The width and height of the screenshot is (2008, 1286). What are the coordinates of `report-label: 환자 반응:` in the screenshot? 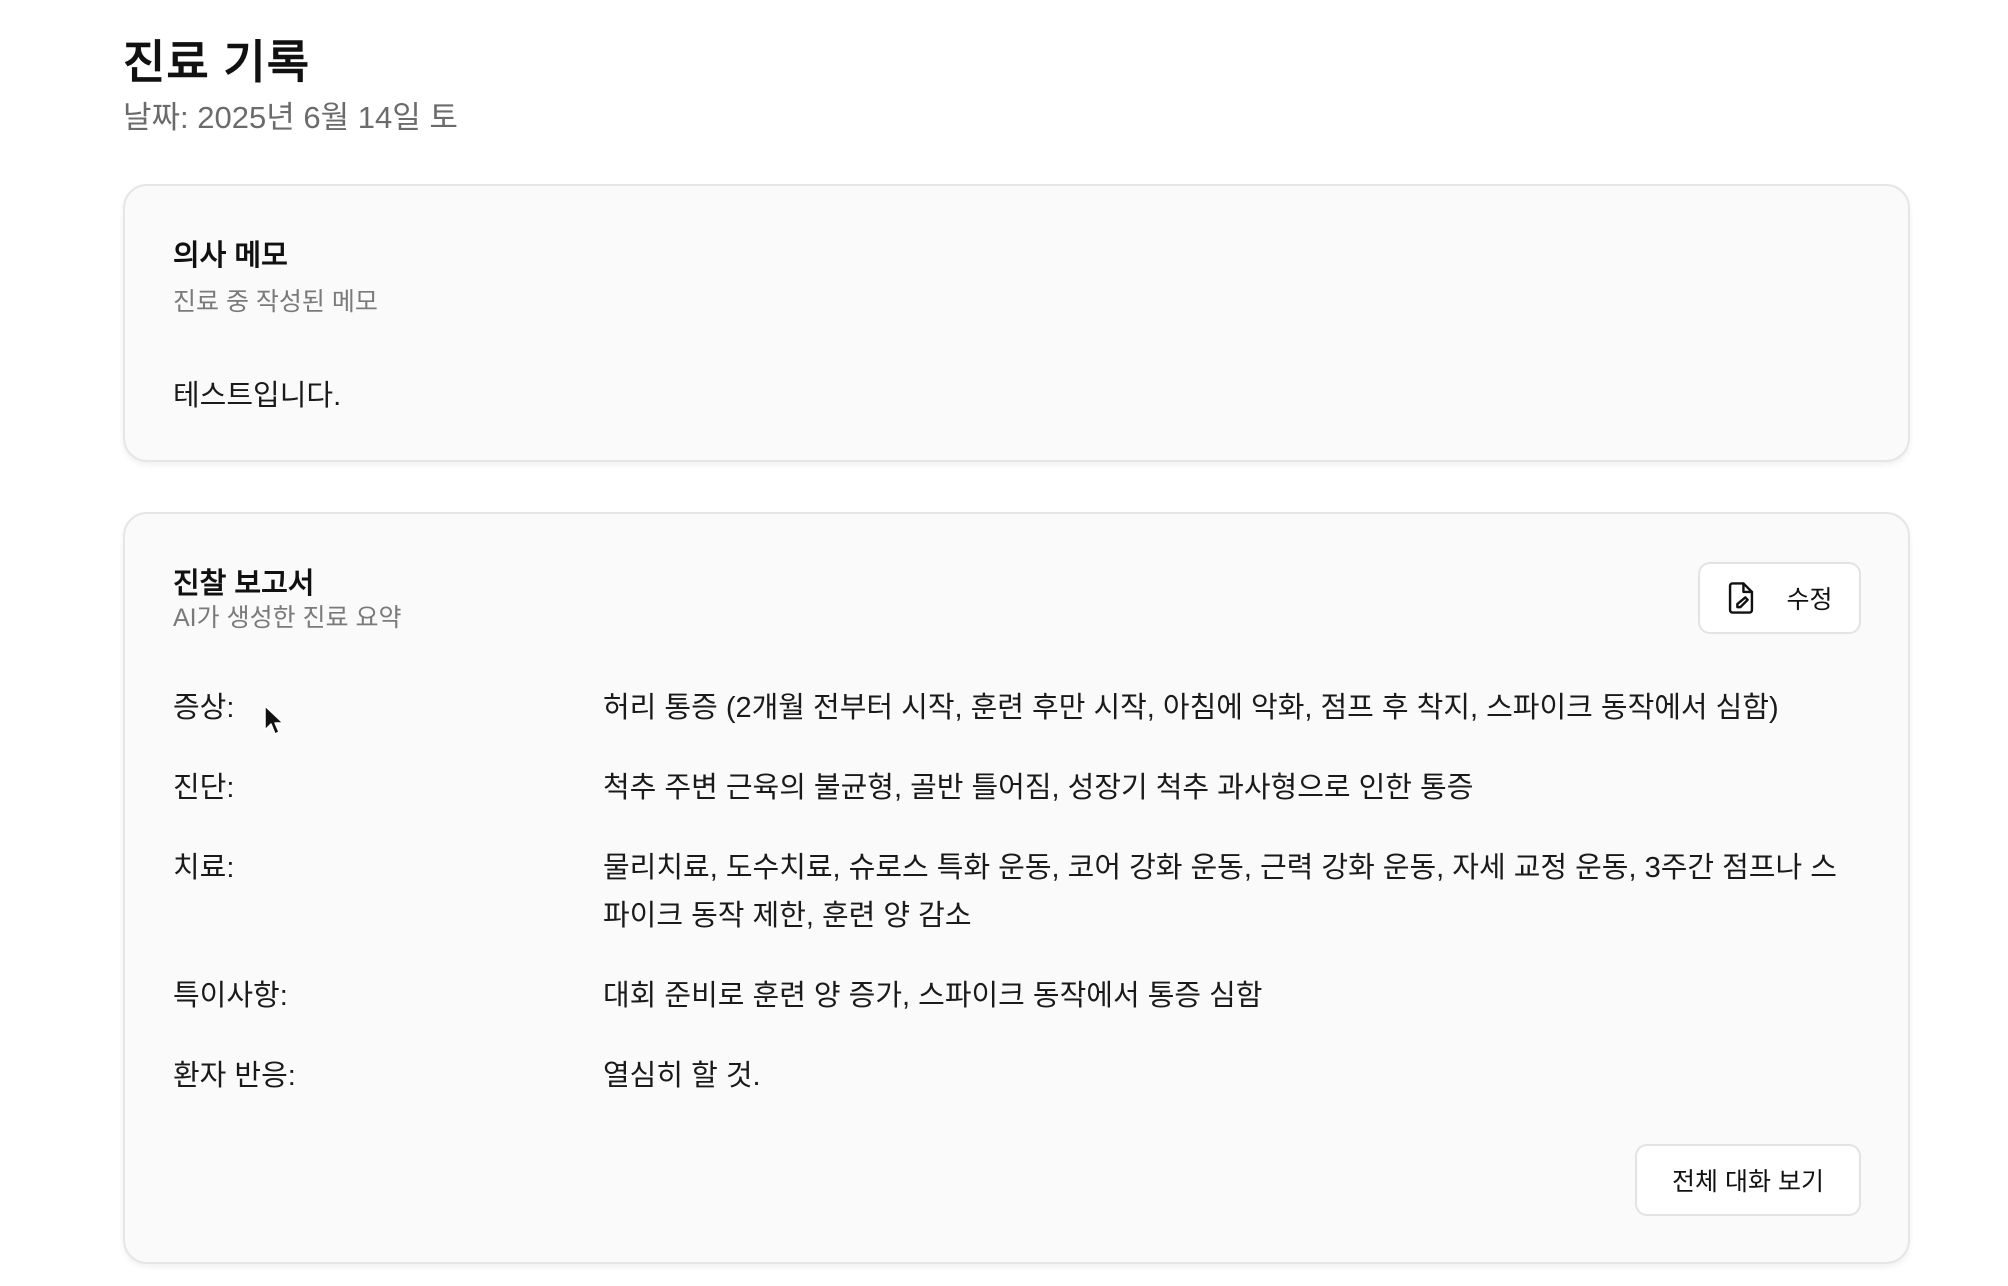 It's located at (234, 1076).